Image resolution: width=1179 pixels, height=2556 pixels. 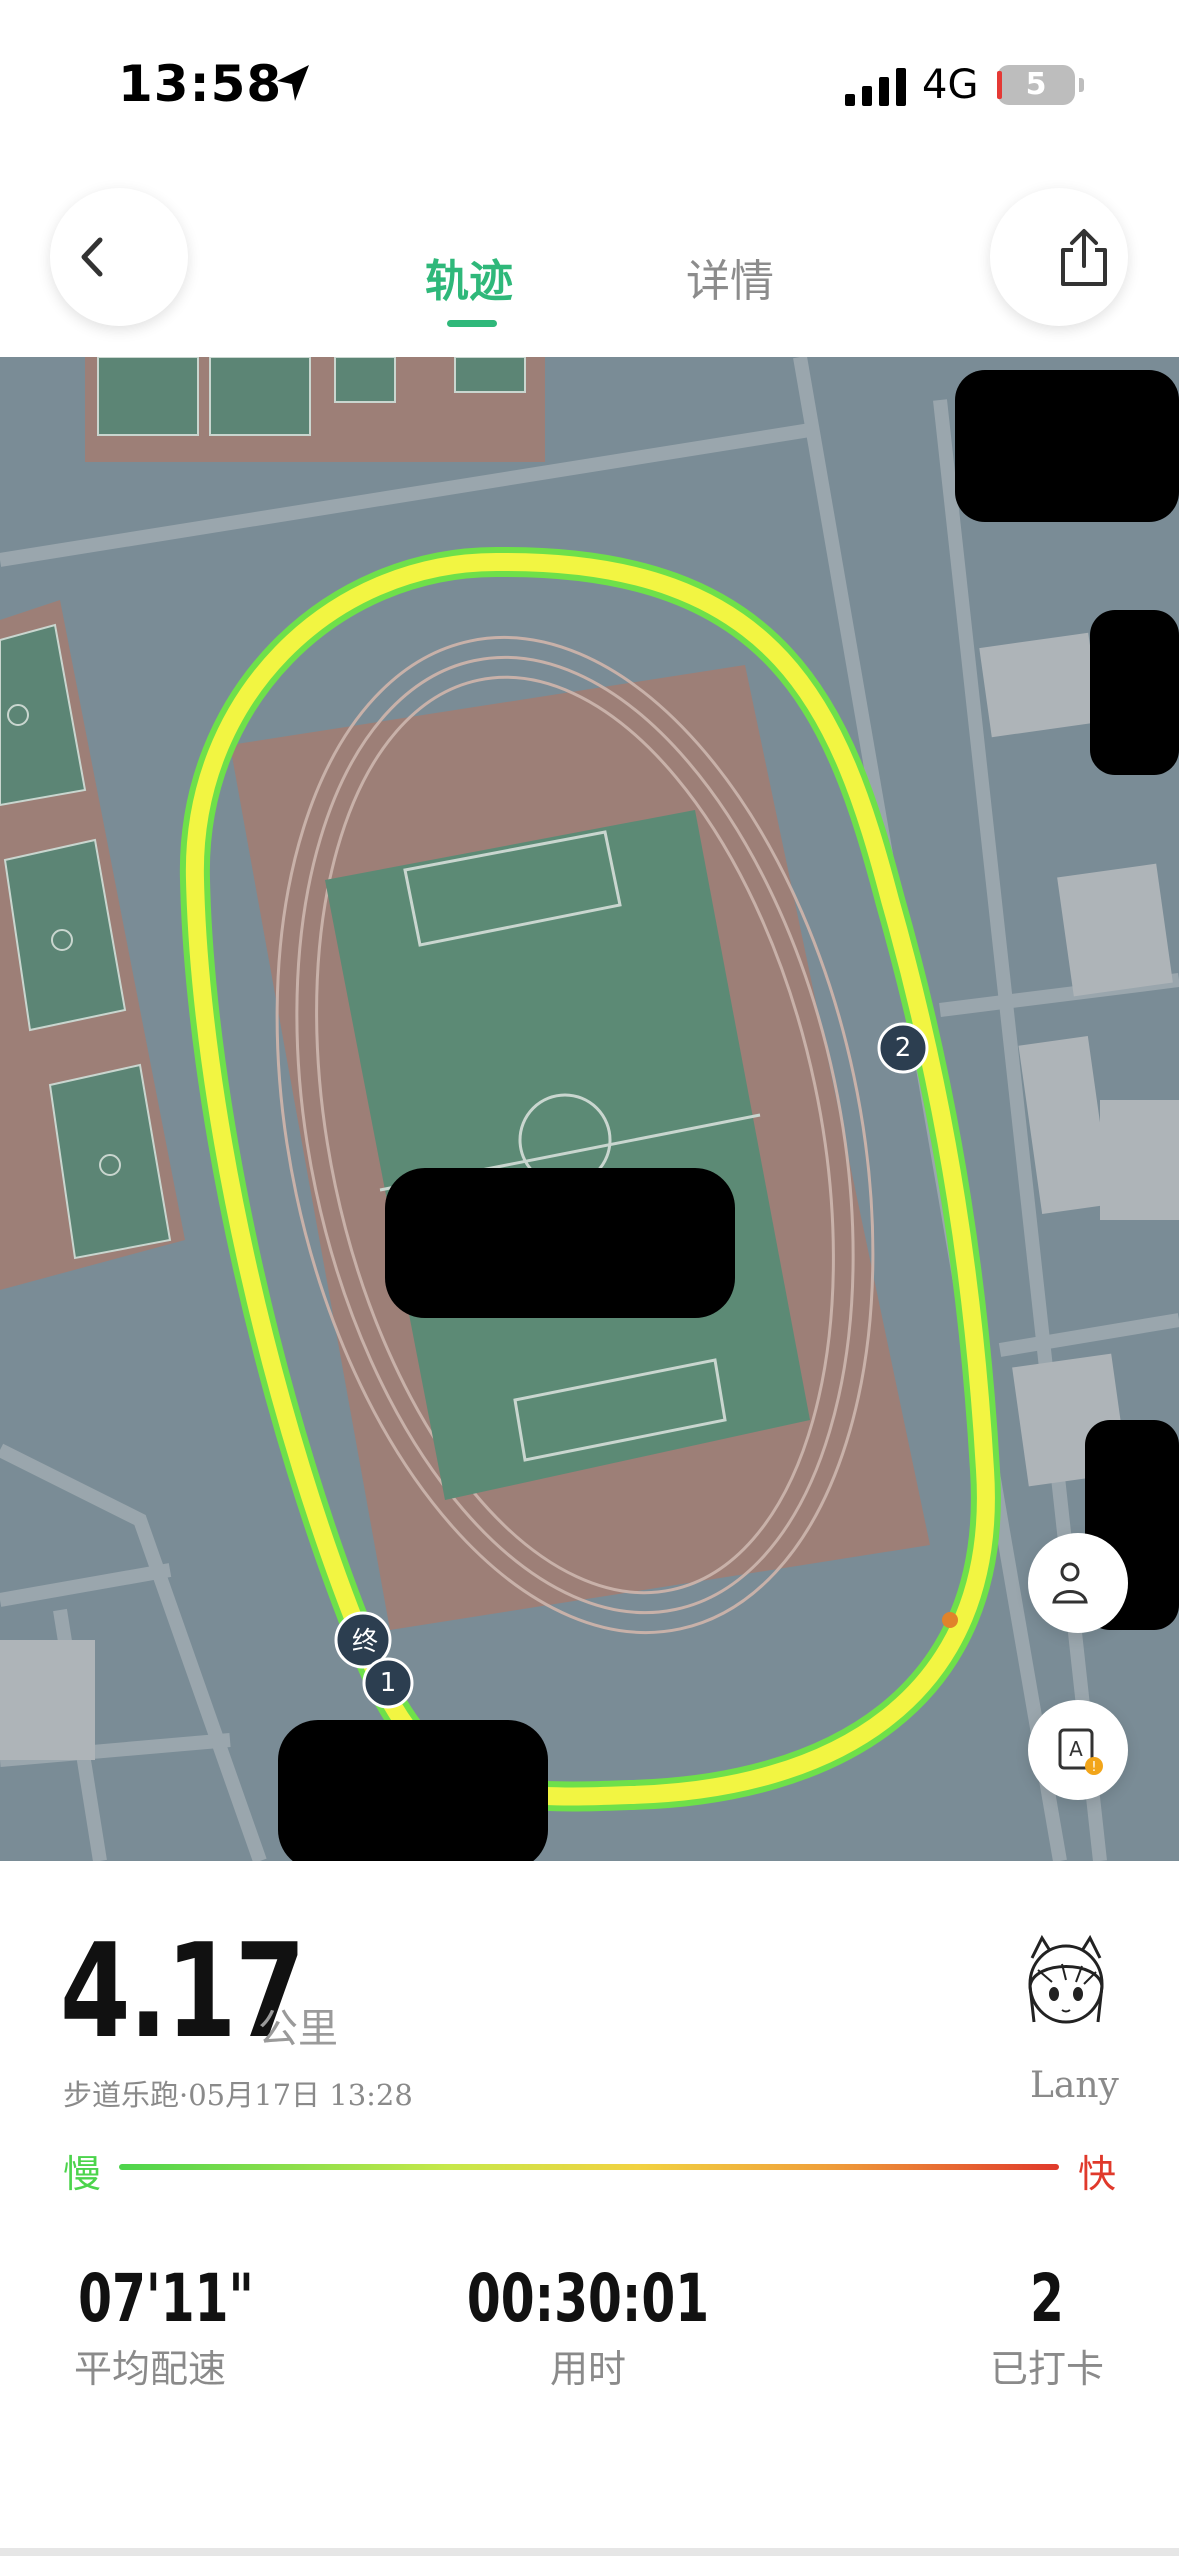 I want to click on tab-track: 轨迹, so click(x=469, y=277).